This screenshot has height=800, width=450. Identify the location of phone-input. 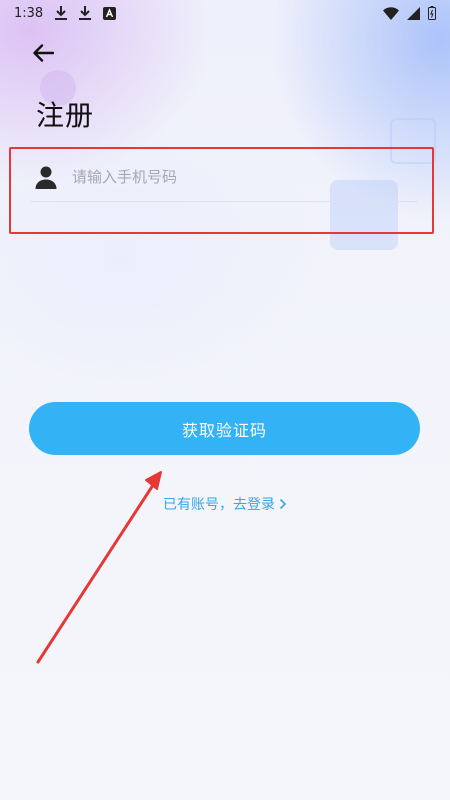
(222, 176).